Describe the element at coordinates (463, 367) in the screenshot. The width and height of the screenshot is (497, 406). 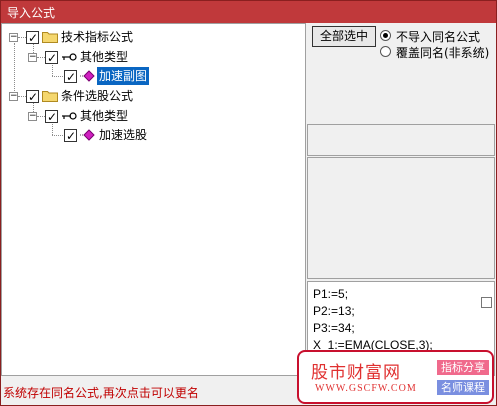
I see `watermark-tag-share: 指标分享` at that location.